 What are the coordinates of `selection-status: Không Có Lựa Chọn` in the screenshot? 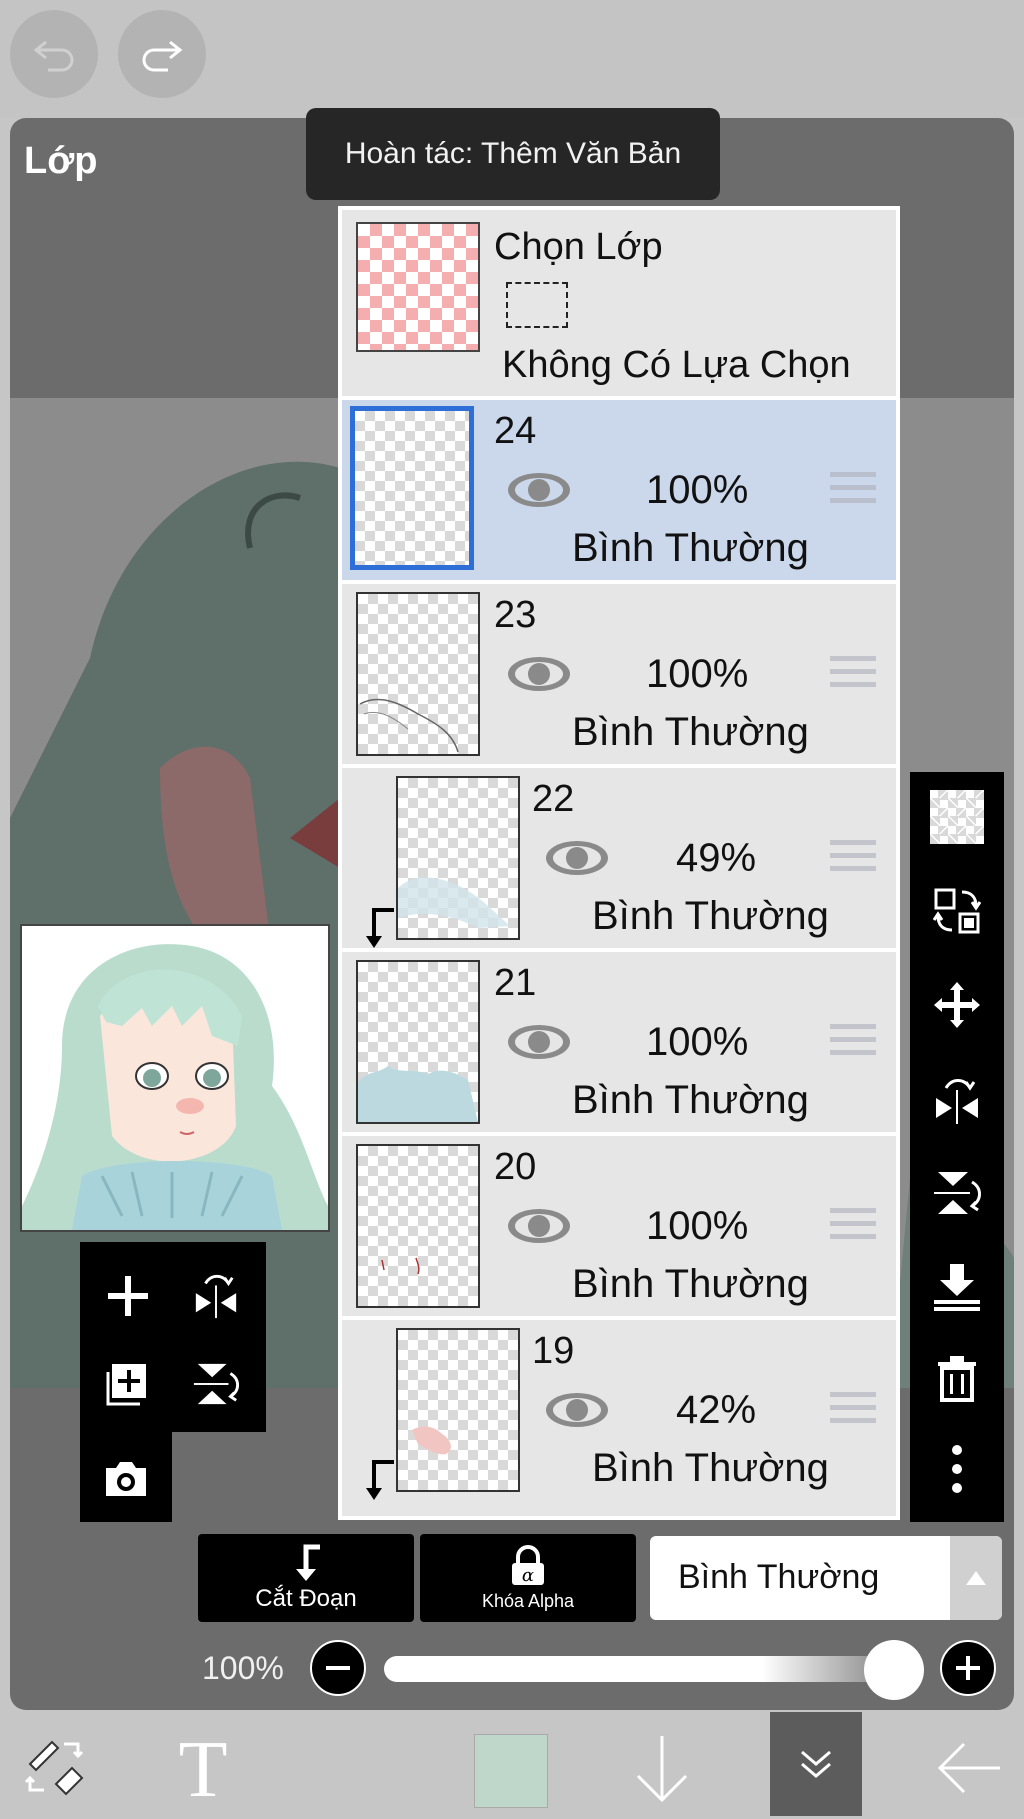 It's located at (676, 365).